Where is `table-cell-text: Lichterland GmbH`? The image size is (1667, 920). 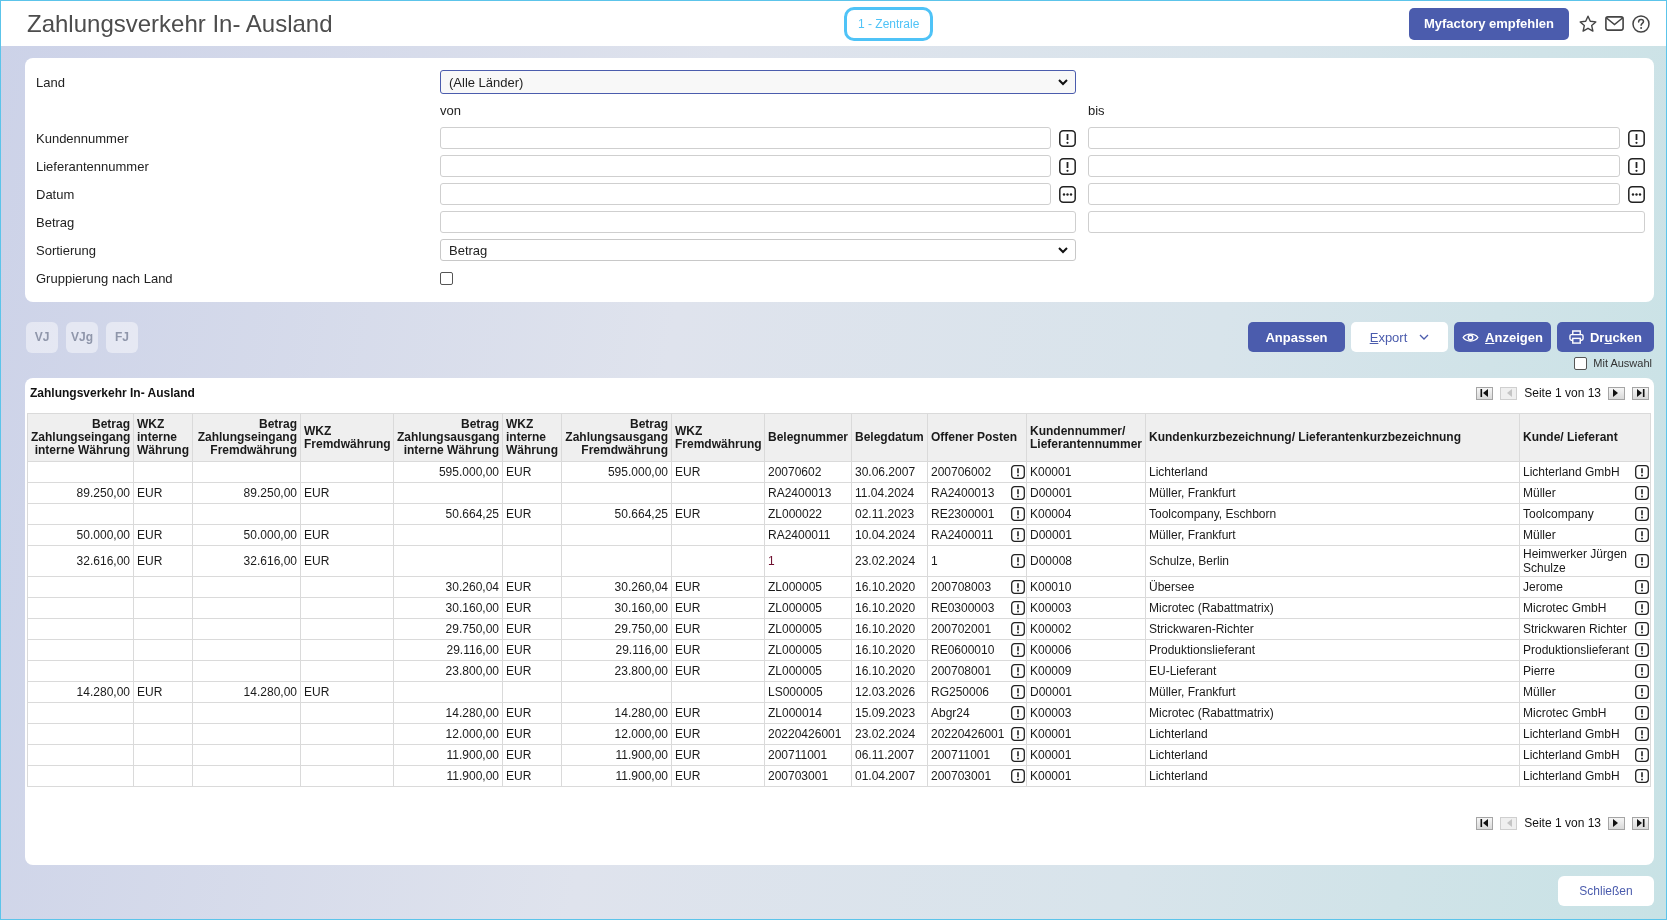 table-cell-text: Lichterland GmbH is located at coordinates (1572, 472).